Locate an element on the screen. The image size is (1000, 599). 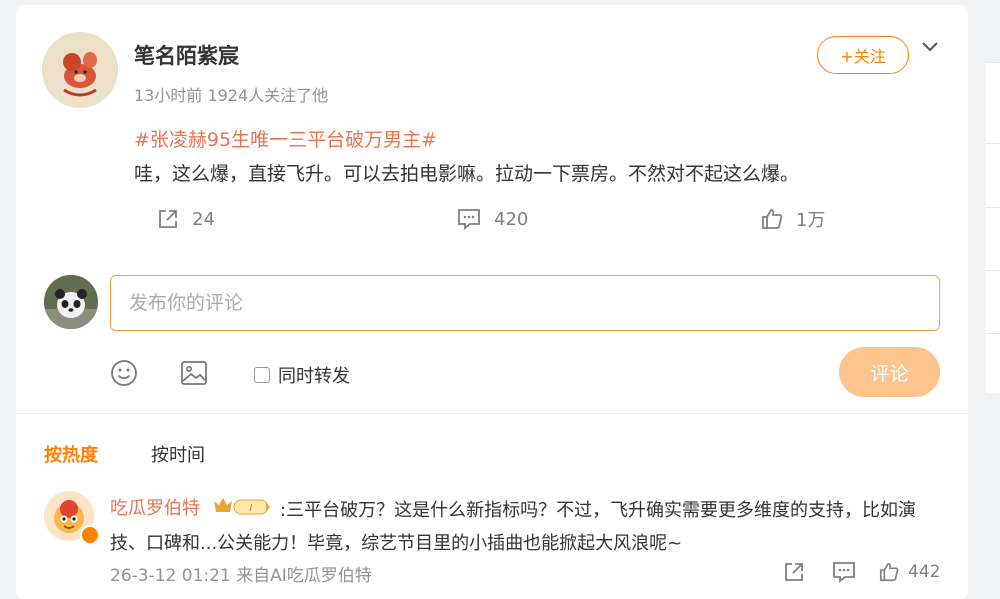
verified-badge-icon is located at coordinates (90, 535).